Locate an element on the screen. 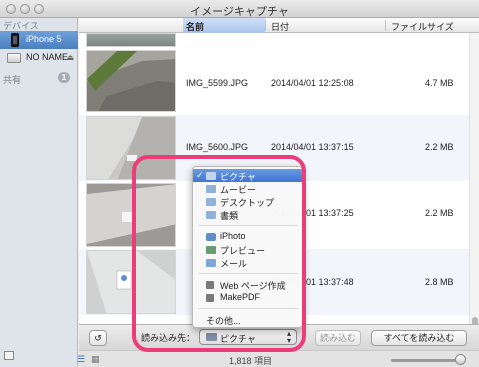 The height and width of the screenshot is (367, 479). column-header: 名前 日付 ファイルサイズ is located at coordinates (279, 25).